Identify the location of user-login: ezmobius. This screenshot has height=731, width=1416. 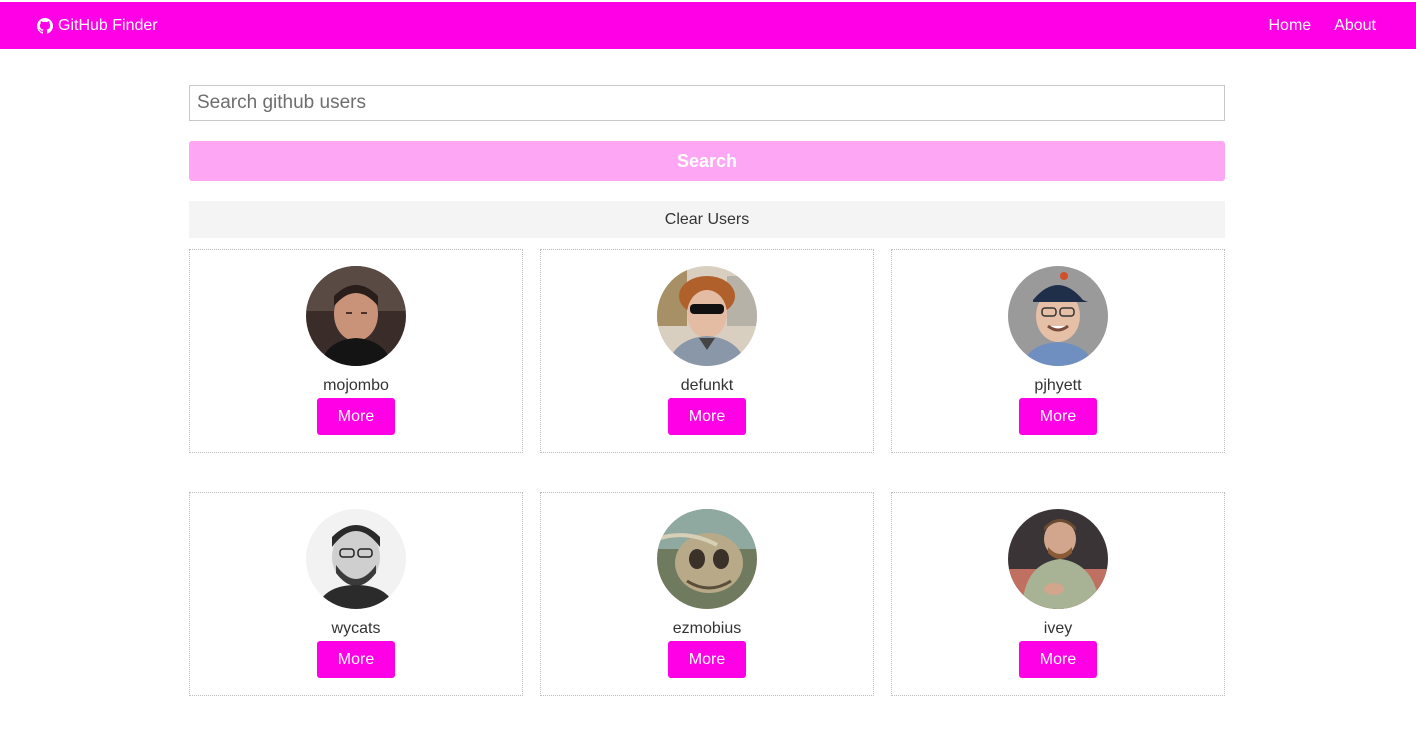
(707, 628).